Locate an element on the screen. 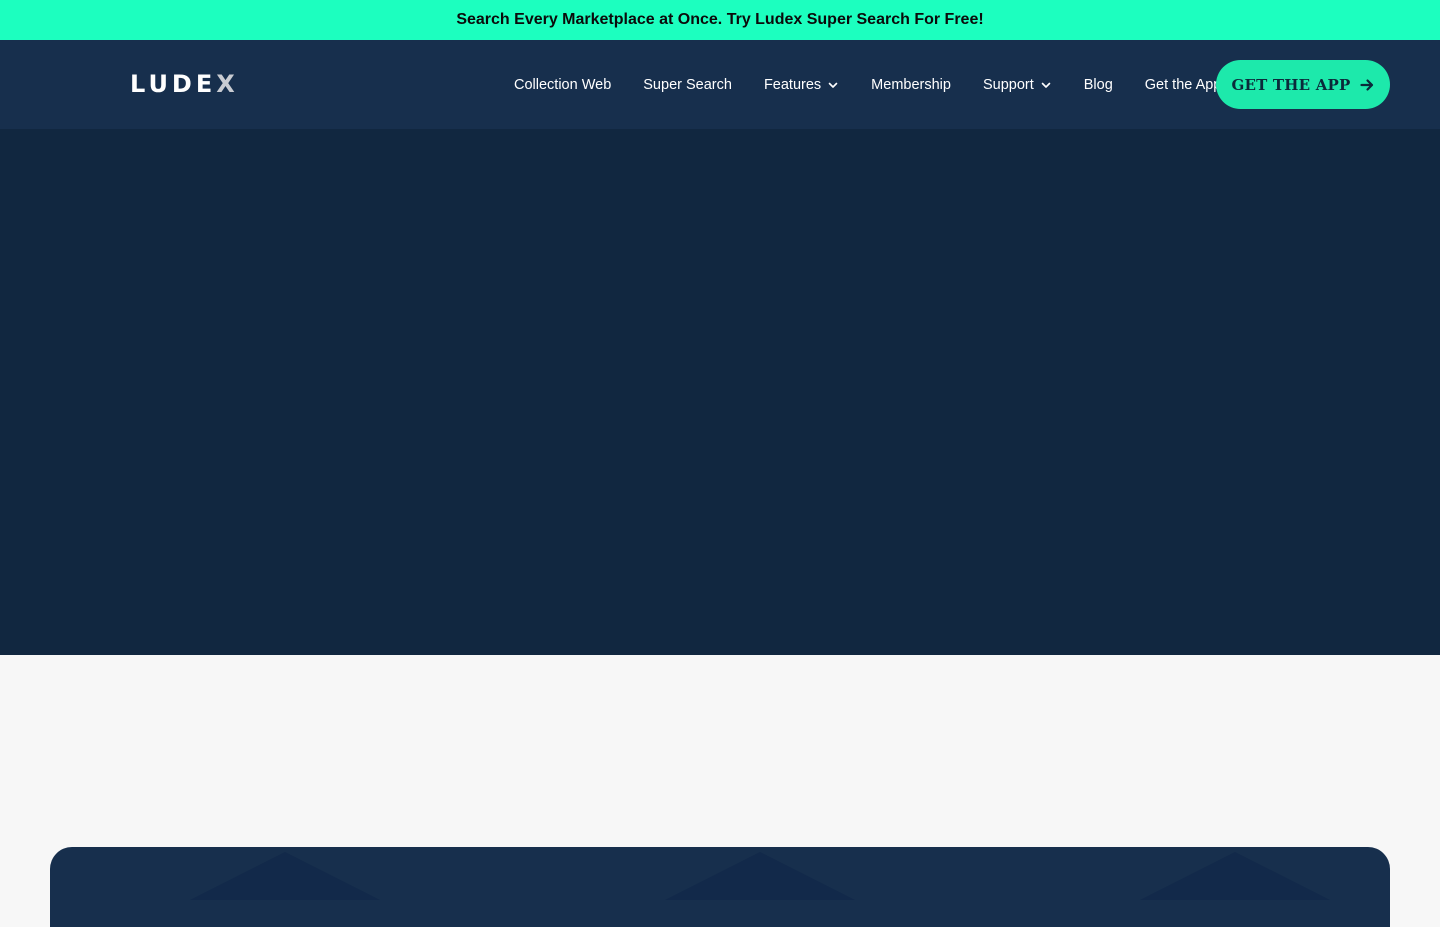 The image size is (1440, 927). nav-label: Super Search is located at coordinates (687, 84).